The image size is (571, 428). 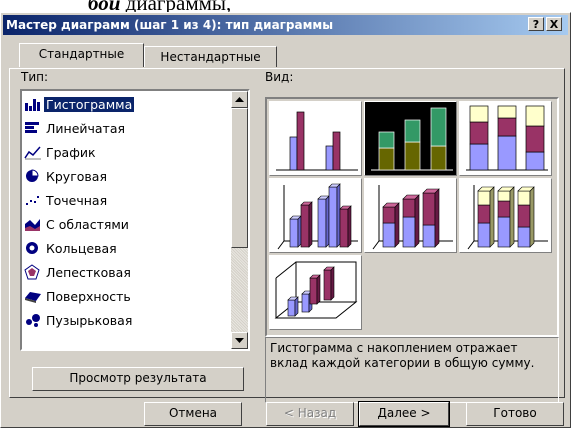 What do you see at coordinates (32, 272) in the screenshot?
I see `radar-icon` at bounding box center [32, 272].